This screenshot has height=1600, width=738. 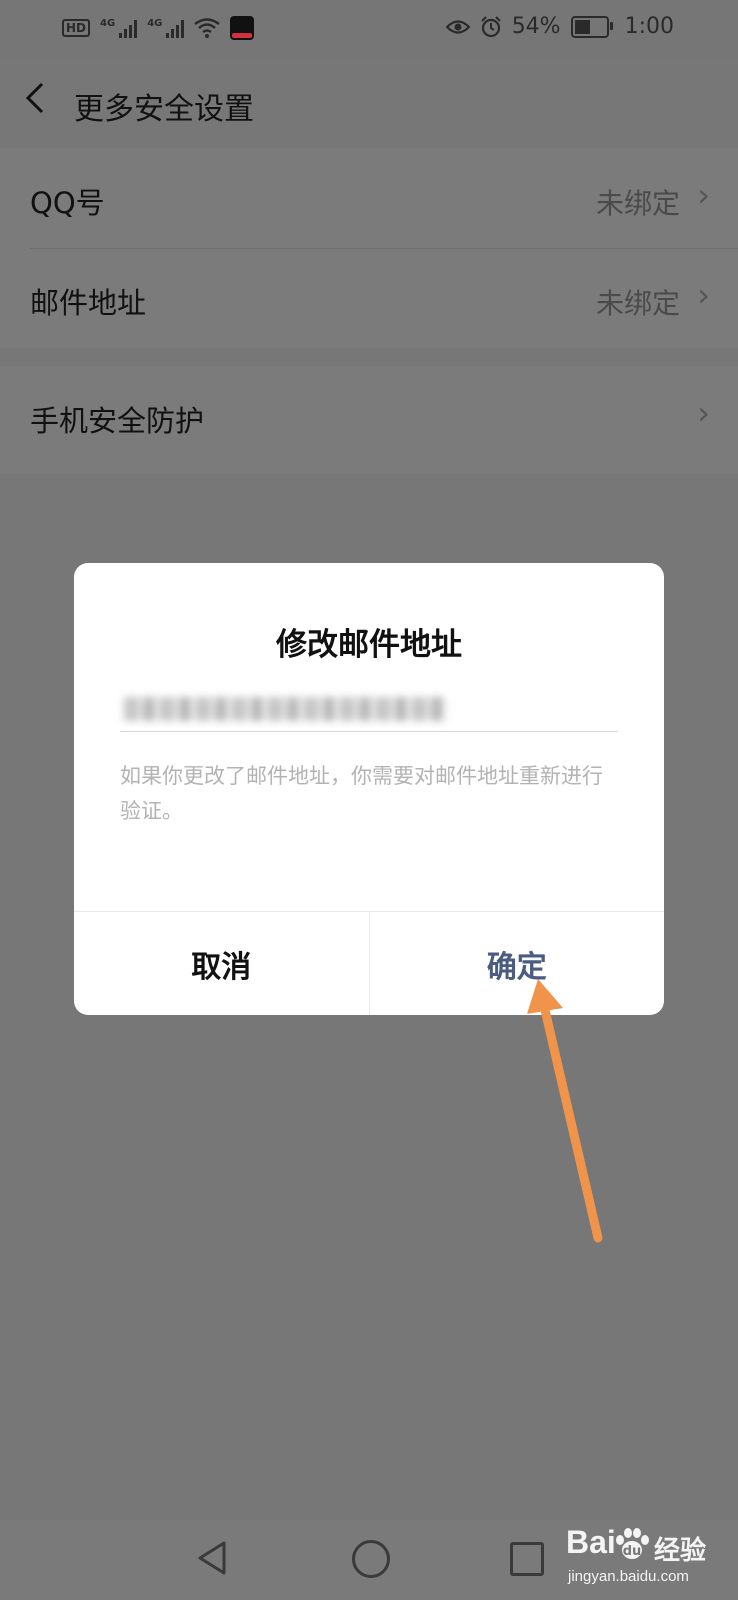 What do you see at coordinates (371, 1559) in the screenshot?
I see `nav-home-icon` at bounding box center [371, 1559].